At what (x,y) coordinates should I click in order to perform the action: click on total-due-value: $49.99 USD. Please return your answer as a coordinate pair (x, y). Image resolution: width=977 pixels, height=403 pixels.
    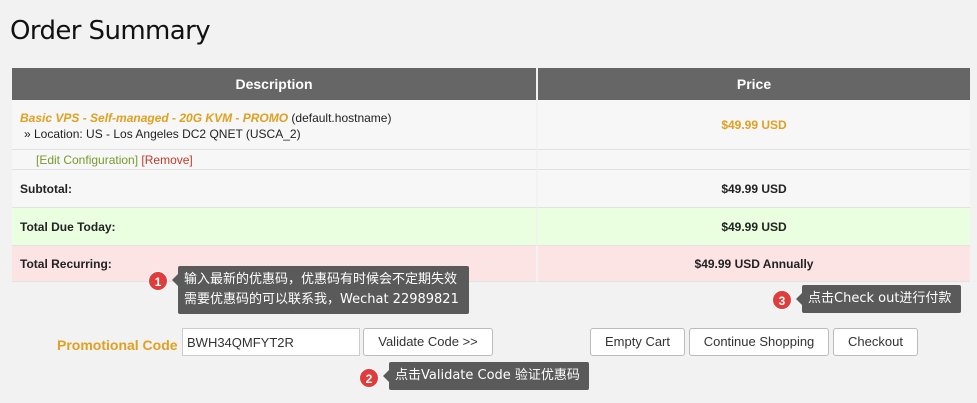
    Looking at the image, I should click on (754, 227).